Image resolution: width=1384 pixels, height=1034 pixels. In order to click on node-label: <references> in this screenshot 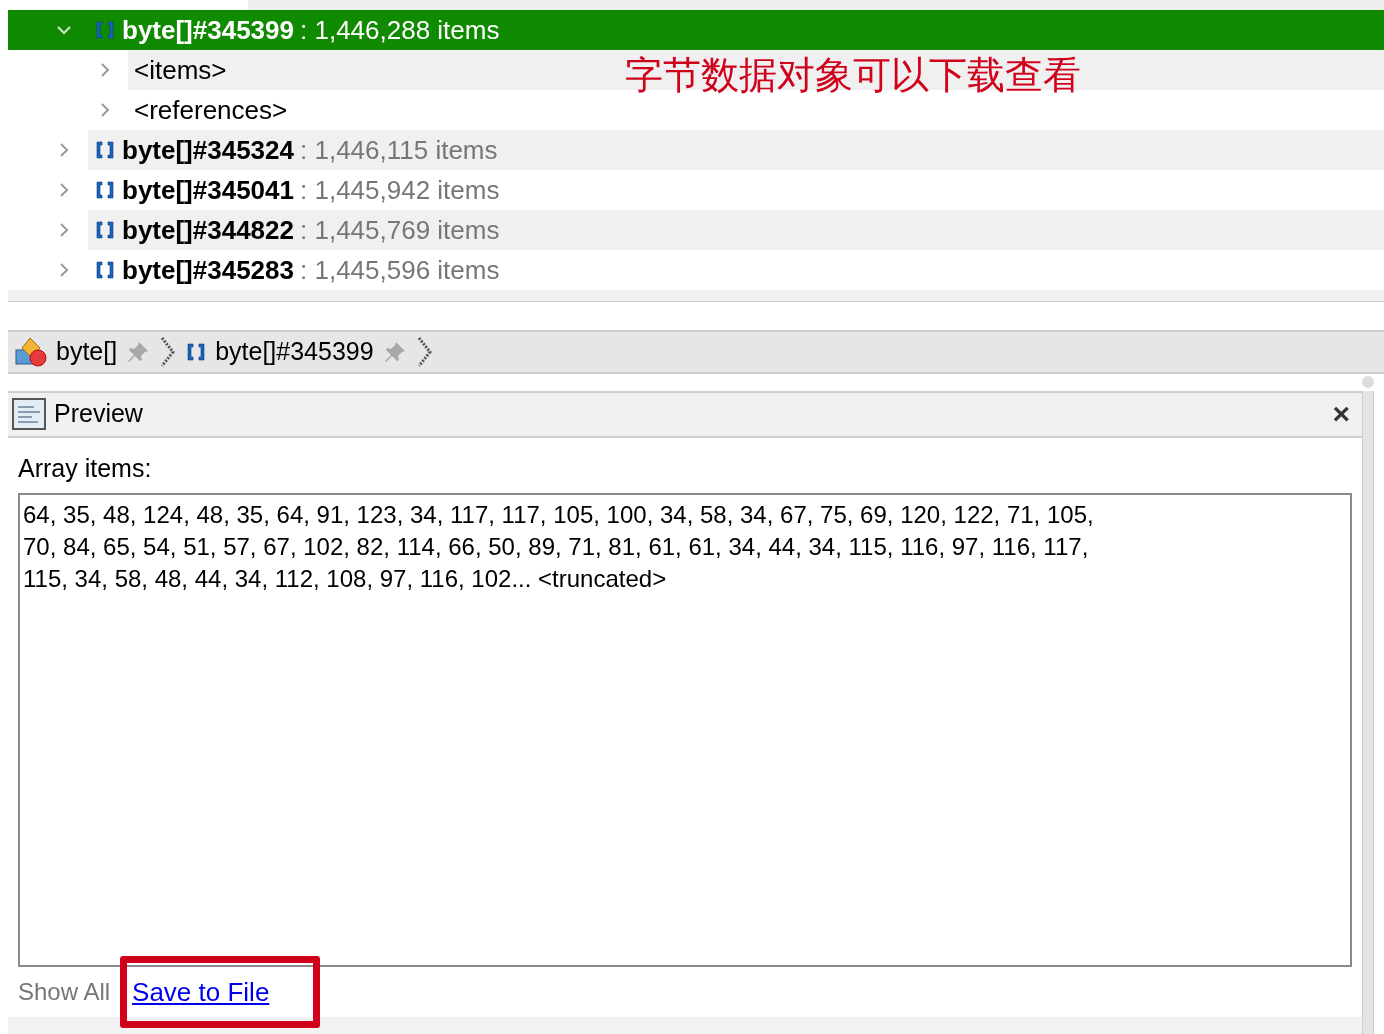, I will do `click(211, 110)`.